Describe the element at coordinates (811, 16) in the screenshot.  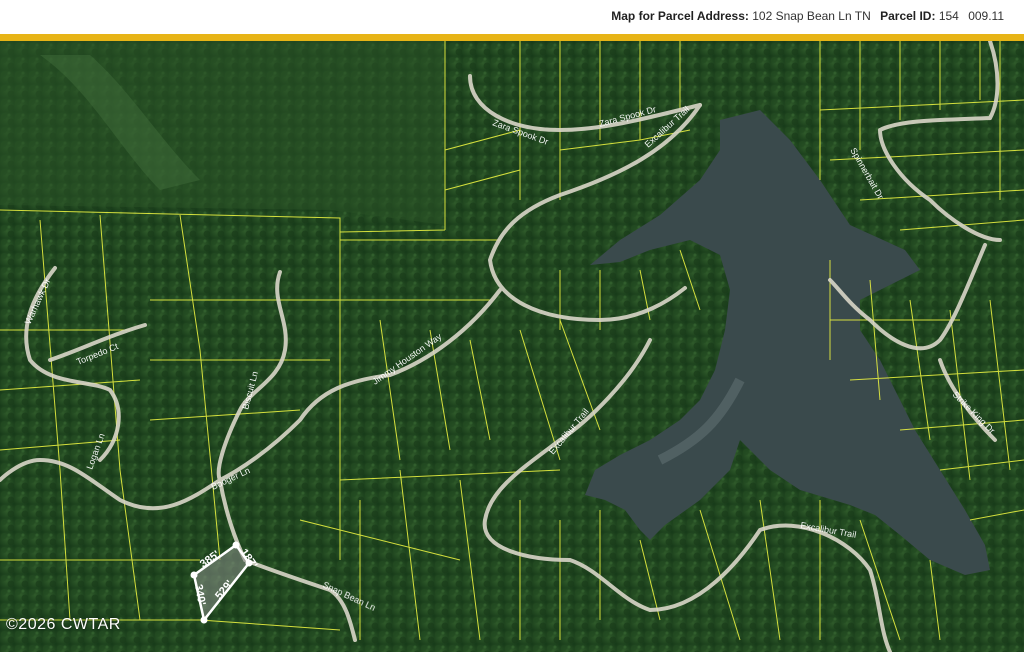
I see `address-value: 102 Snap Bean Ln TN` at that location.